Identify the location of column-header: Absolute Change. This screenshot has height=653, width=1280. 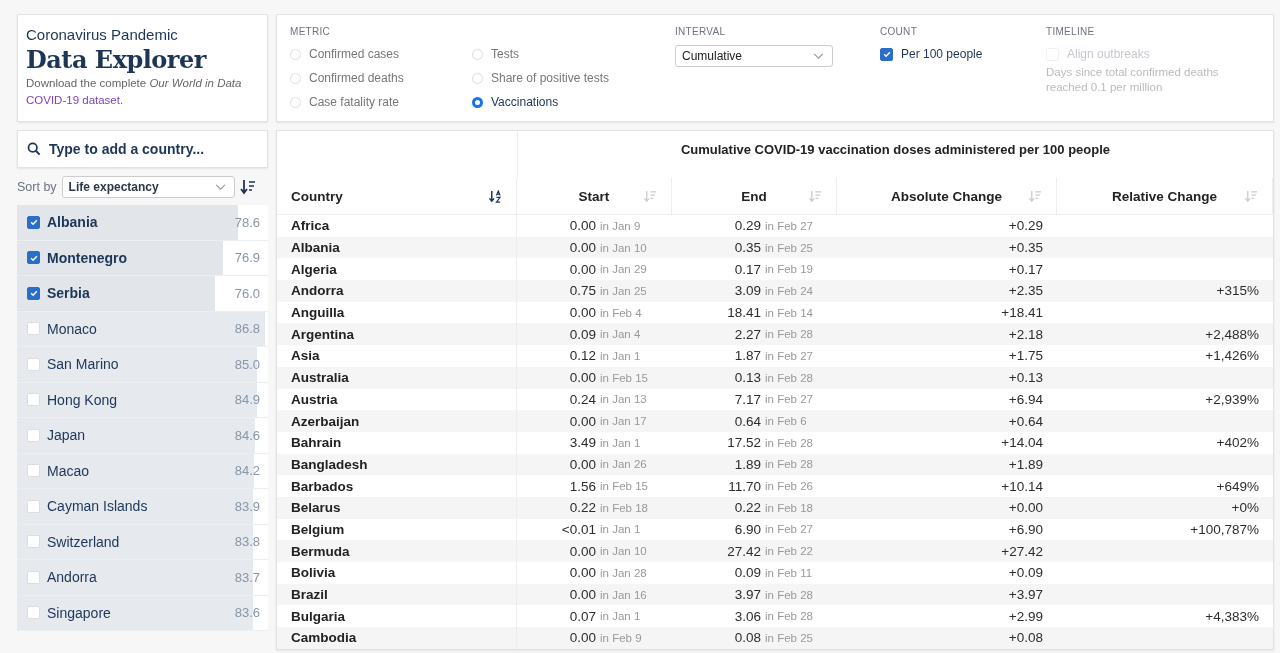
(947, 196).